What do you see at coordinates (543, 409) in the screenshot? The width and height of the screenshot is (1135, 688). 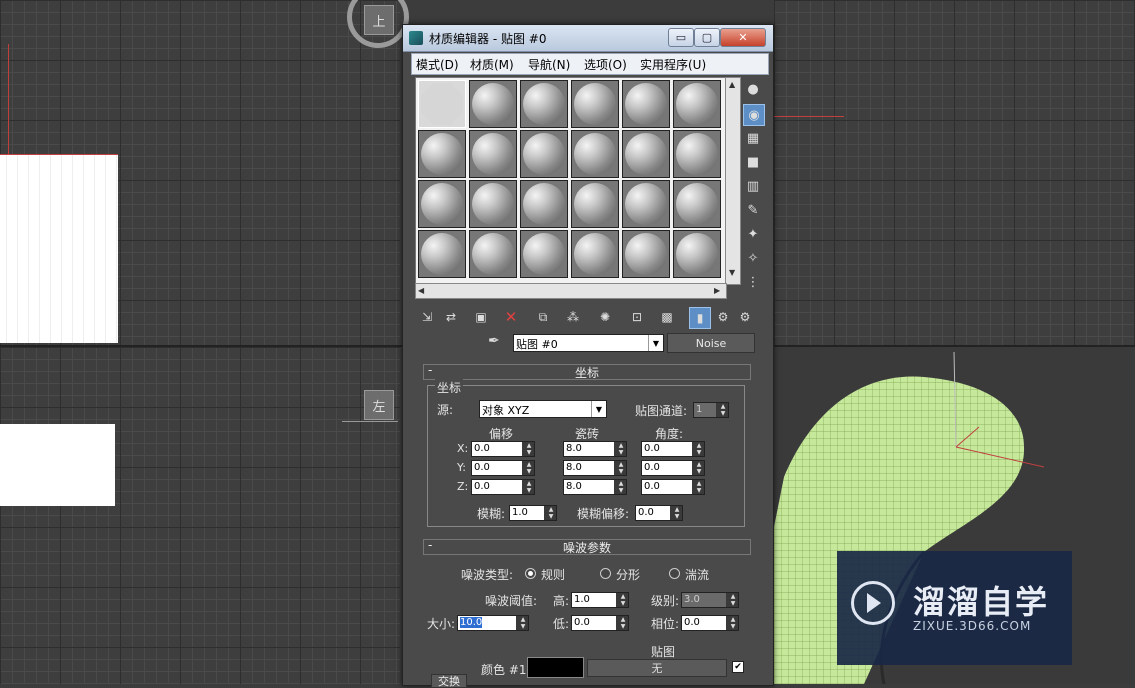 I see `source-combo: 对象 XYZ ▼` at bounding box center [543, 409].